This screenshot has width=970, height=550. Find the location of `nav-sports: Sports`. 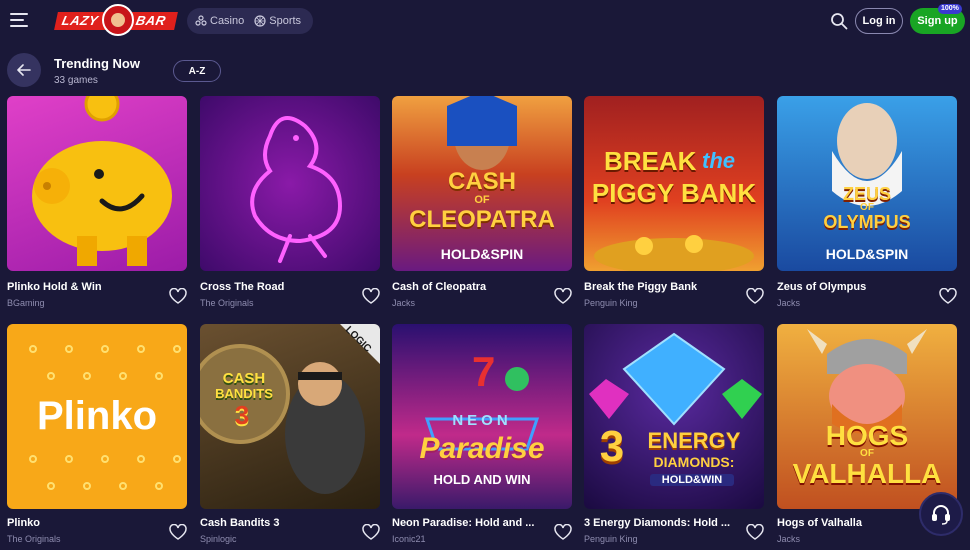

nav-sports: Sports is located at coordinates (277, 21).